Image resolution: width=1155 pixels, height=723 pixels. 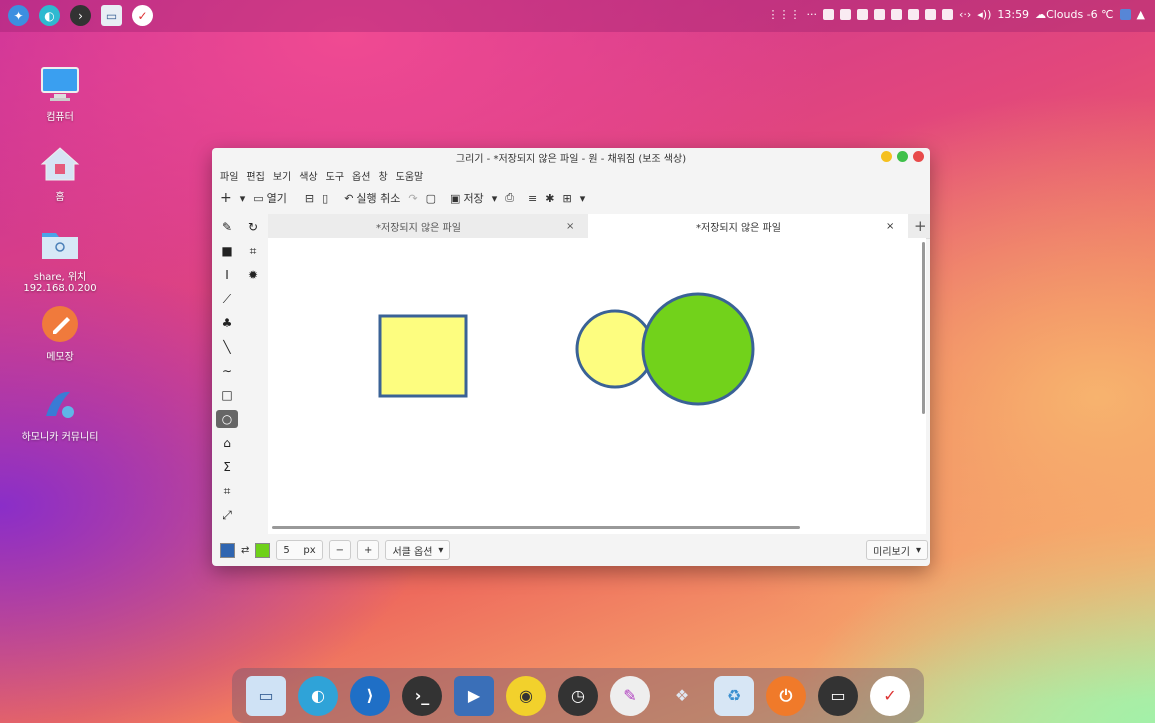 What do you see at coordinates (299, 550) in the screenshot?
I see `size-field: 5 px` at bounding box center [299, 550].